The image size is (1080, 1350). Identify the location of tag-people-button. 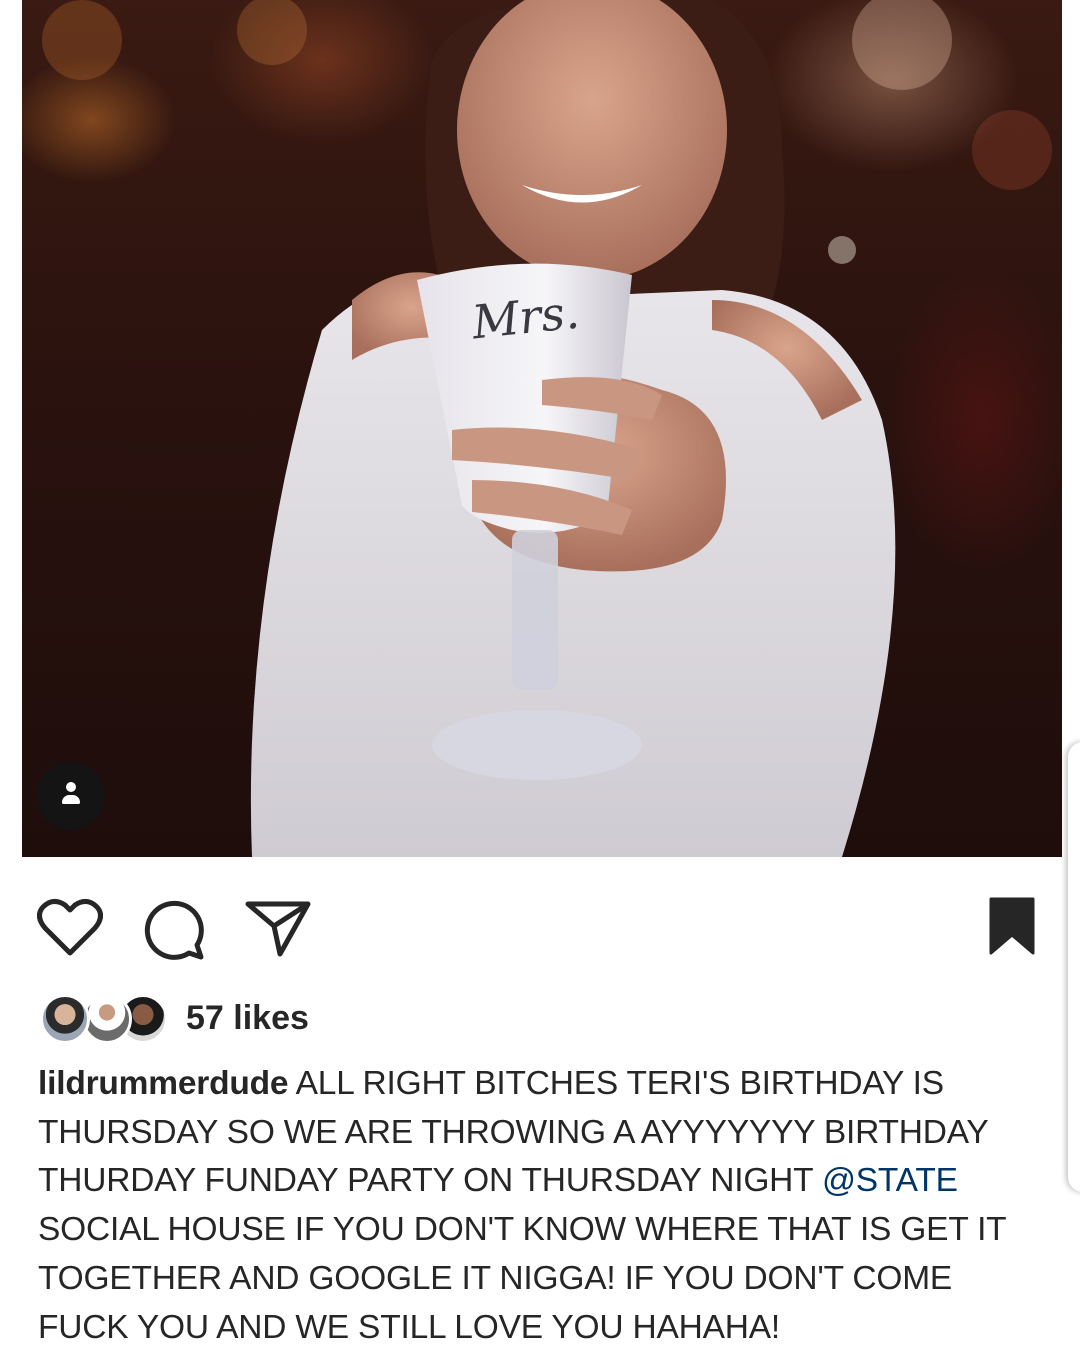
(71, 796).